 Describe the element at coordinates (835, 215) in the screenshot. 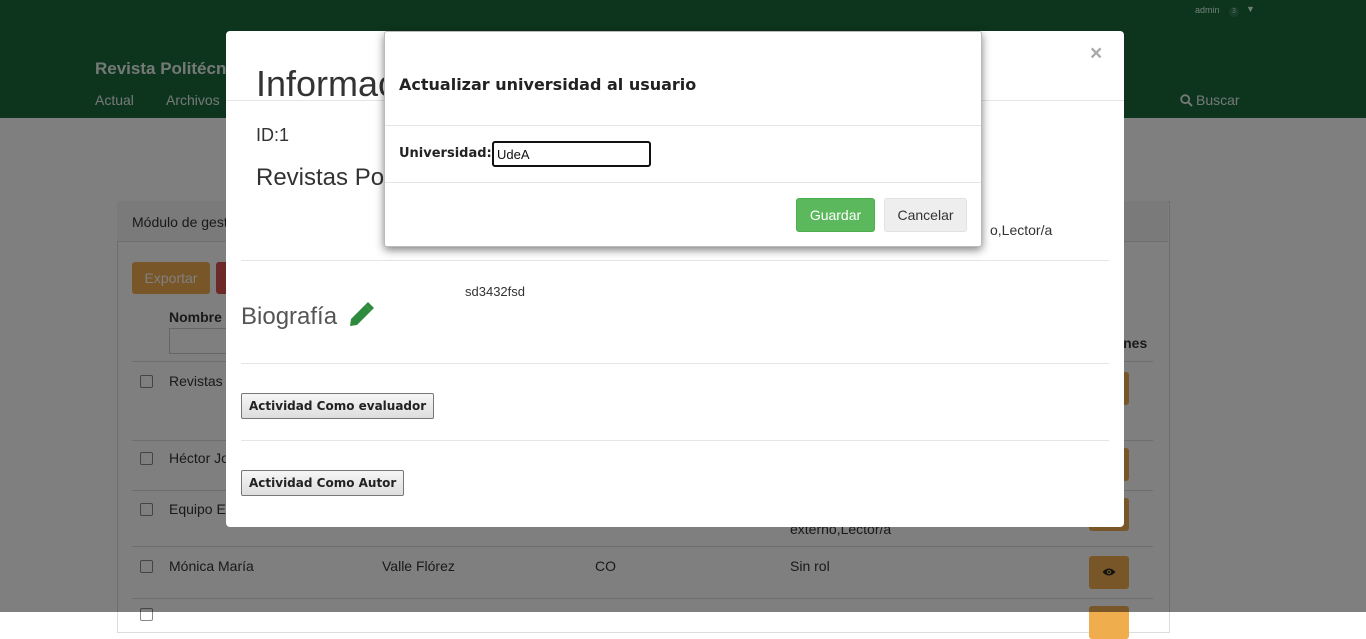

I see `save-button: Guardar` at that location.